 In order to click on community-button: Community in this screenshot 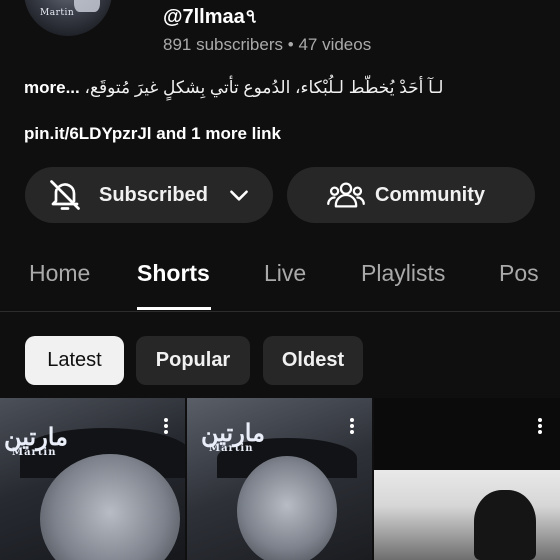, I will do `click(411, 195)`.